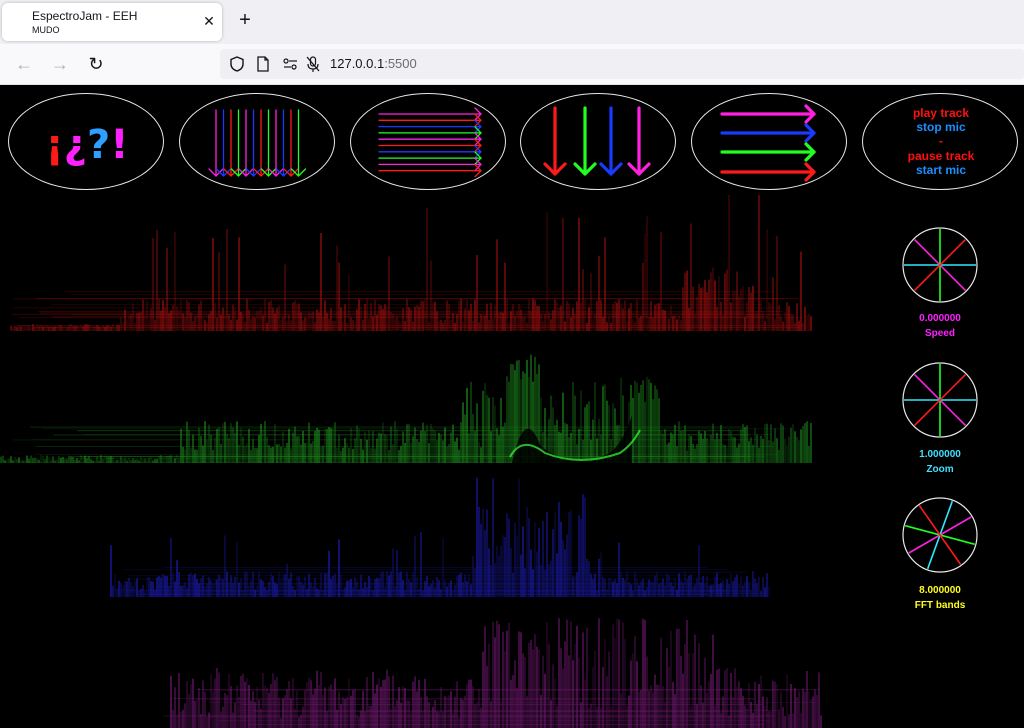 The height and width of the screenshot is (728, 1024). I want to click on help-button: ¡¿?!, so click(86, 141).